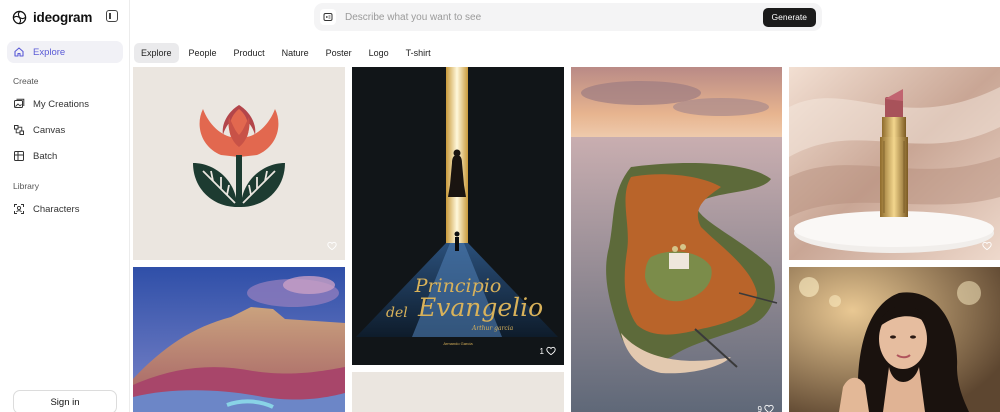  I want to click on prompt-settings-icon, so click(328, 17).